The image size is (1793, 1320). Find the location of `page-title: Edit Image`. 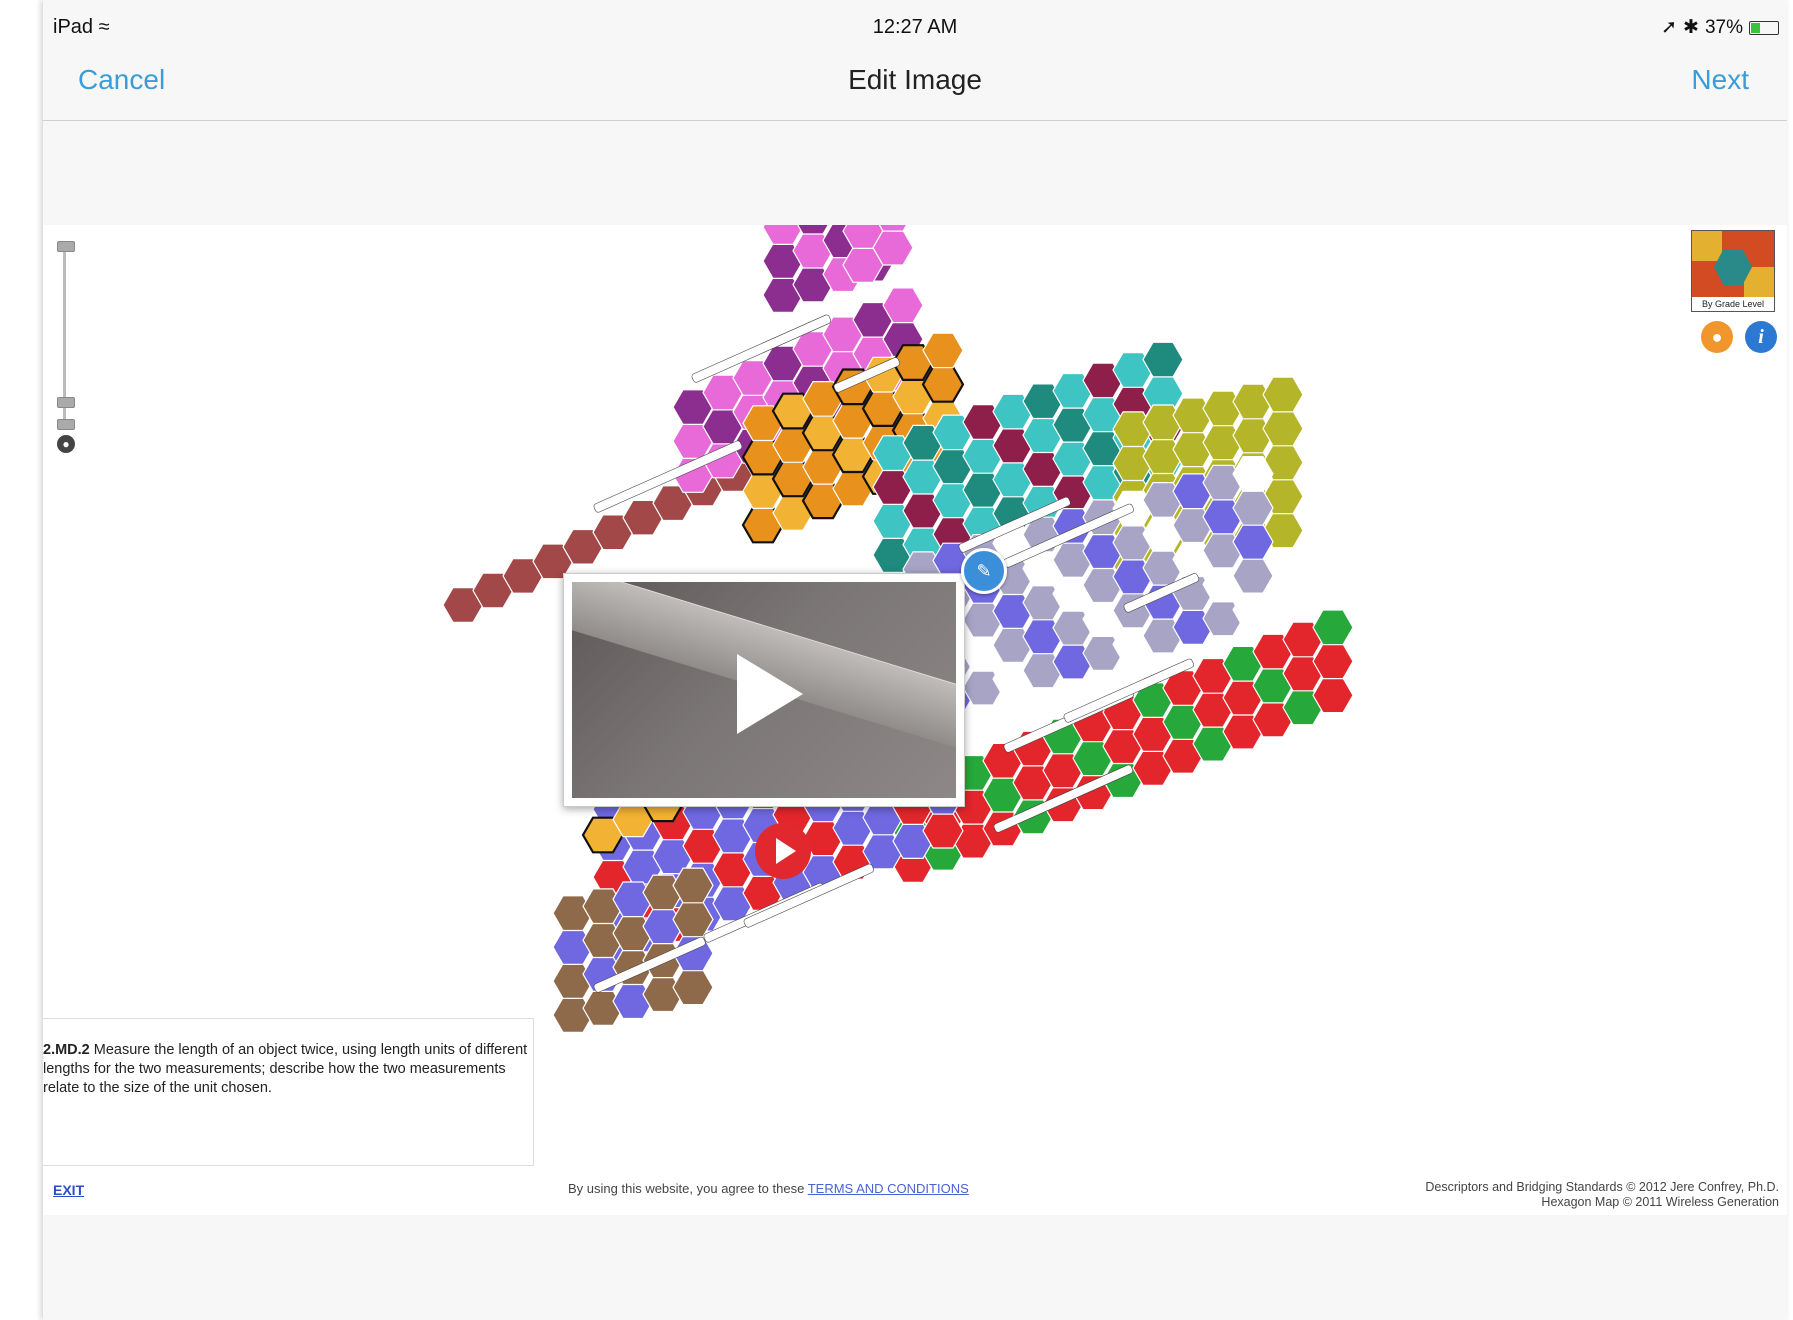

page-title: Edit Image is located at coordinates (915, 79).